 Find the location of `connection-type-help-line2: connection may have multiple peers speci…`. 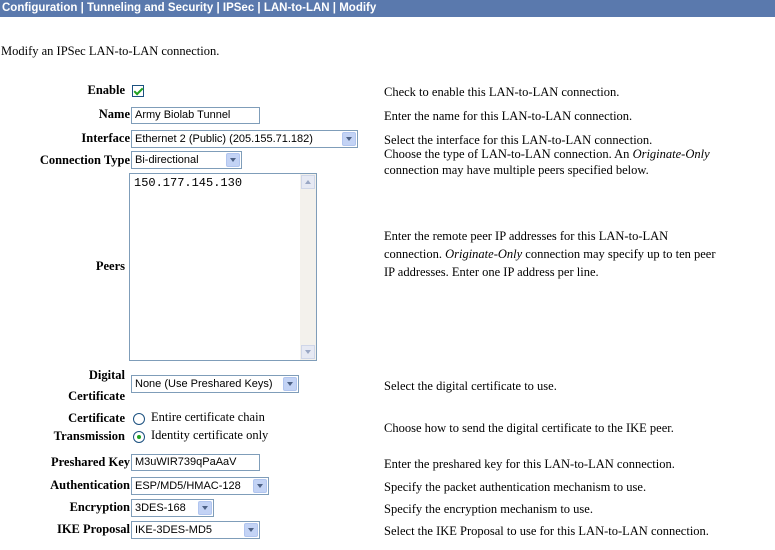

connection-type-help-line2: connection may have multiple peers speci… is located at coordinates (516, 170).